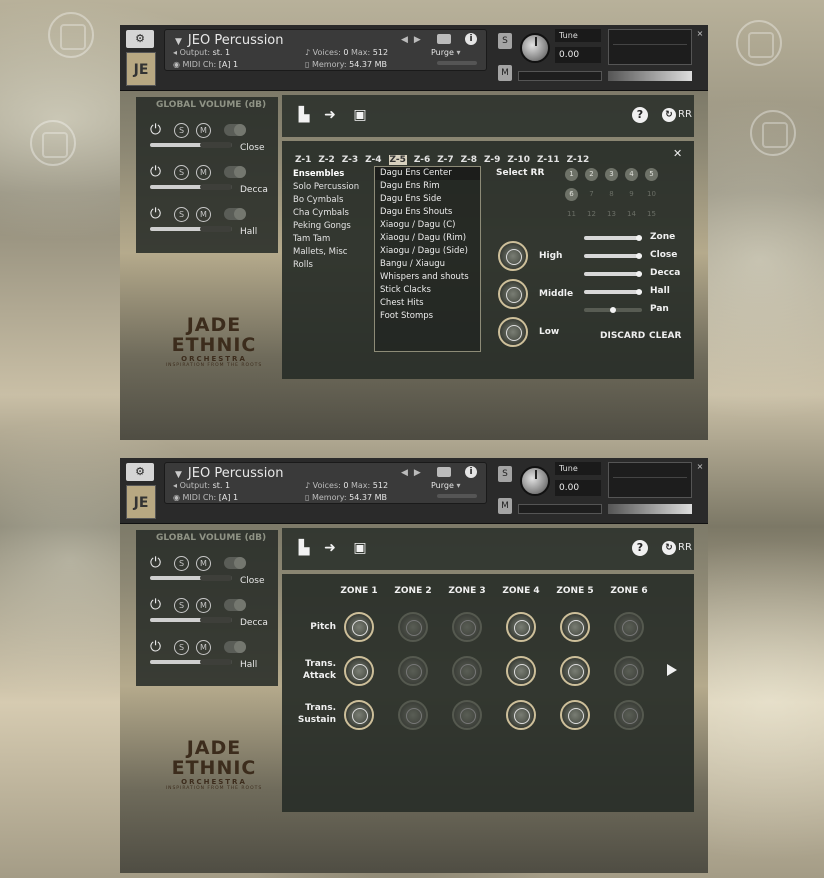 This screenshot has height=878, width=824. I want to click on tab-z7: Z-7, so click(445, 160).